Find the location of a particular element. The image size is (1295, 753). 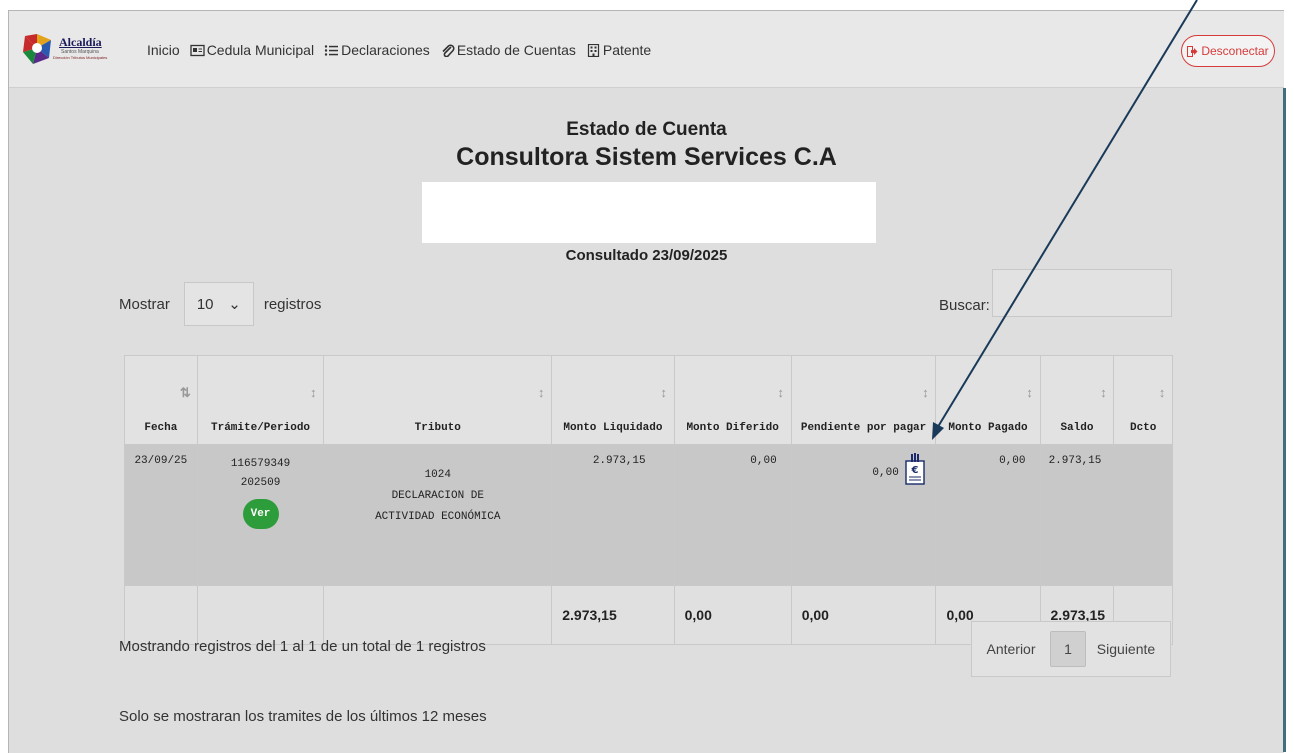

cell-tributo: 1024 DECLARACION DE ACTIVIDAD ECONÓMICA is located at coordinates (438, 515).